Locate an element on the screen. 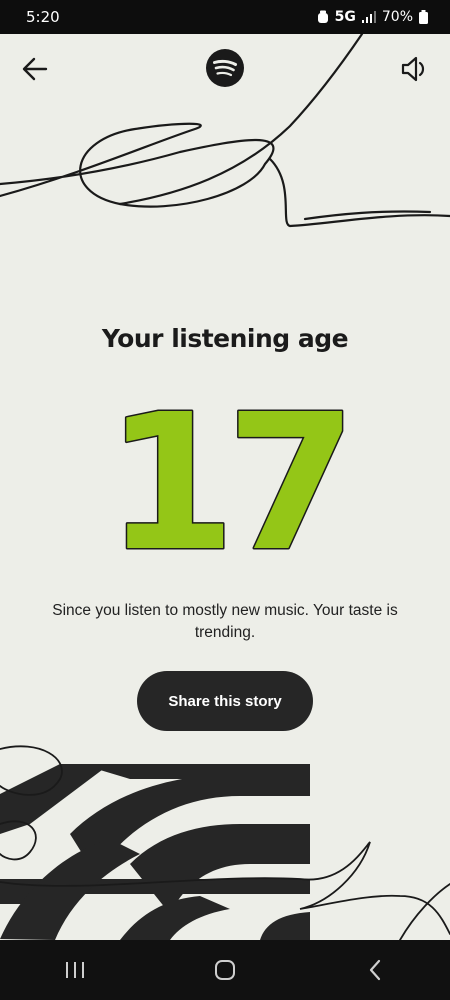  battery-icon is located at coordinates (423, 17).